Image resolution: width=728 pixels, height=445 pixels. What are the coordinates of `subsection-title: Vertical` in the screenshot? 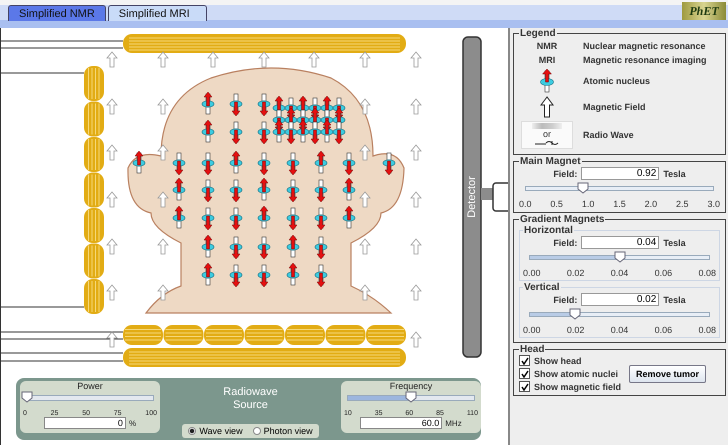 It's located at (542, 287).